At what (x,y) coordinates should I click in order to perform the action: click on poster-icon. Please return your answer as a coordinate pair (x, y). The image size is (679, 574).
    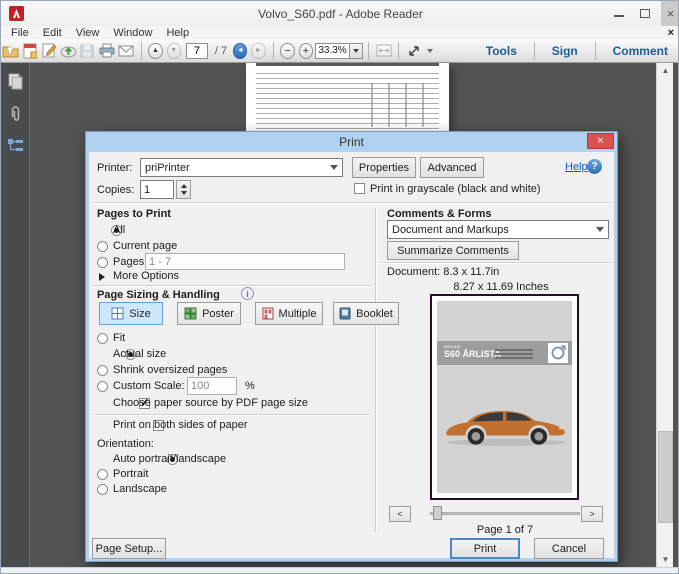
    Looking at the image, I should click on (190, 313).